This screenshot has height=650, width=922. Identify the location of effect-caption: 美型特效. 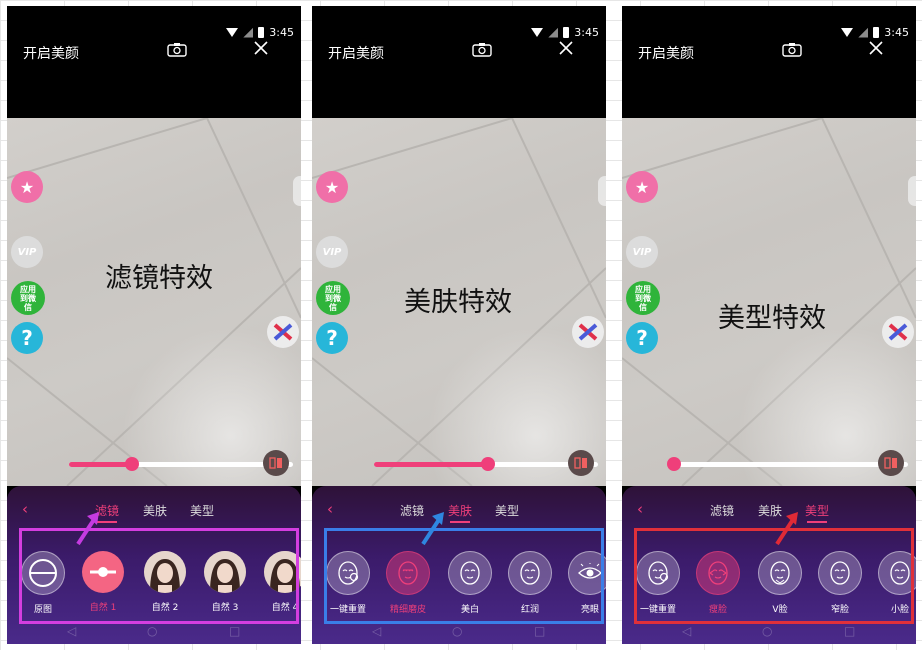
(772, 318).